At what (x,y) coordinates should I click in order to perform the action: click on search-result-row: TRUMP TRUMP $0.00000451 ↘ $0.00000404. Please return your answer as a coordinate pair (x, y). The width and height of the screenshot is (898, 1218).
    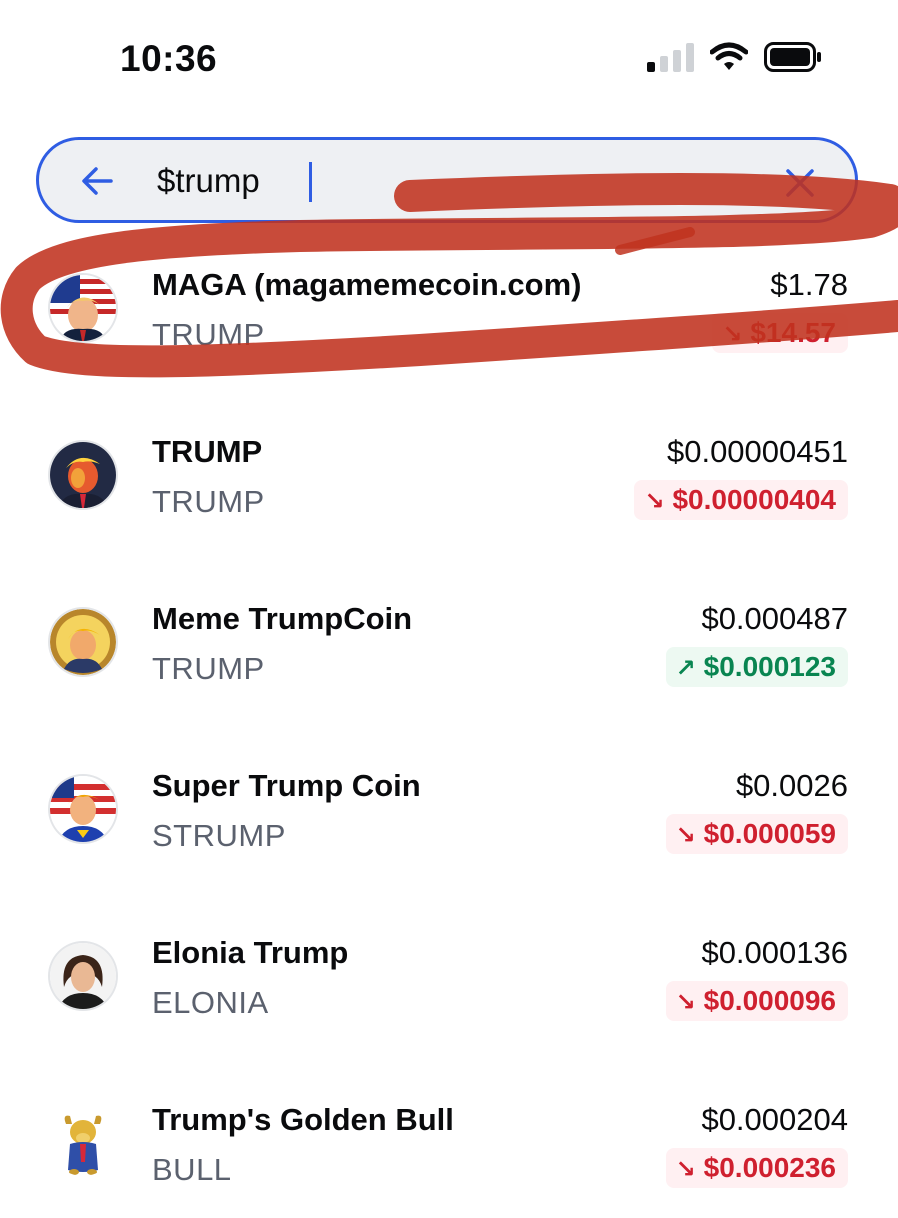
    Looking at the image, I should click on (449, 475).